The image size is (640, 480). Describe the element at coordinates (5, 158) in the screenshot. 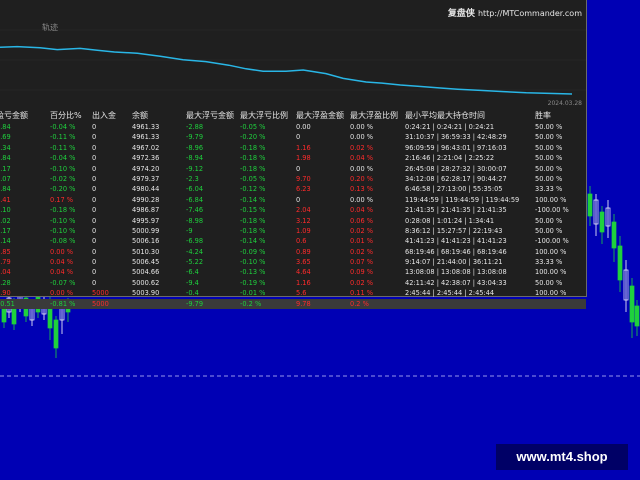

I see `table-row-cell: 1.84` at that location.